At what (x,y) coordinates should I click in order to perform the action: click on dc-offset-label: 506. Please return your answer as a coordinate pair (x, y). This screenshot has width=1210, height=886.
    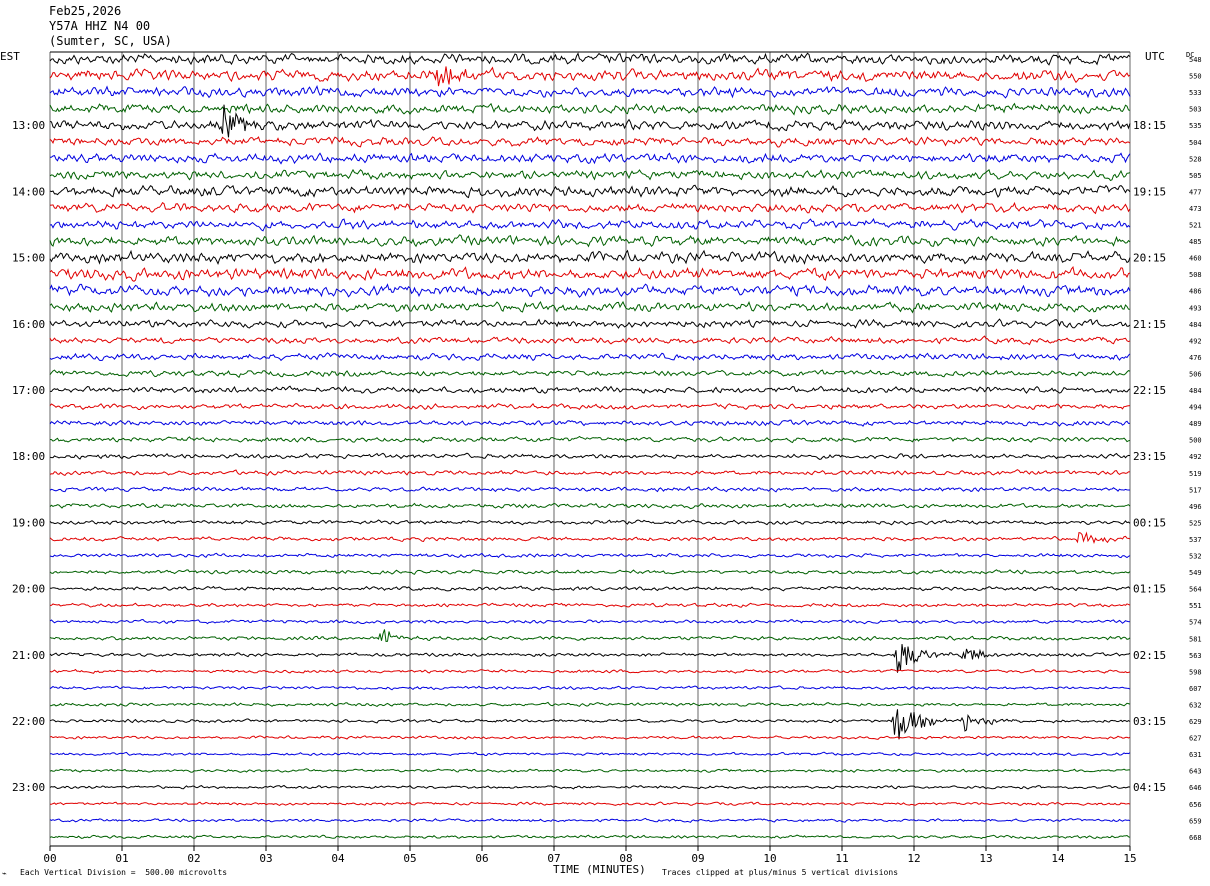
    Looking at the image, I should click on (1195, 374).